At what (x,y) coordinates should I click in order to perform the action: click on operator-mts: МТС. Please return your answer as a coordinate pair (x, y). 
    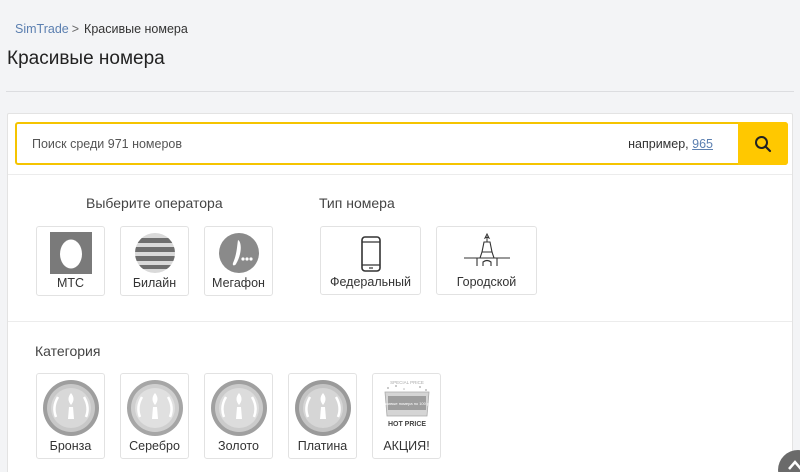
    Looking at the image, I should click on (70, 261).